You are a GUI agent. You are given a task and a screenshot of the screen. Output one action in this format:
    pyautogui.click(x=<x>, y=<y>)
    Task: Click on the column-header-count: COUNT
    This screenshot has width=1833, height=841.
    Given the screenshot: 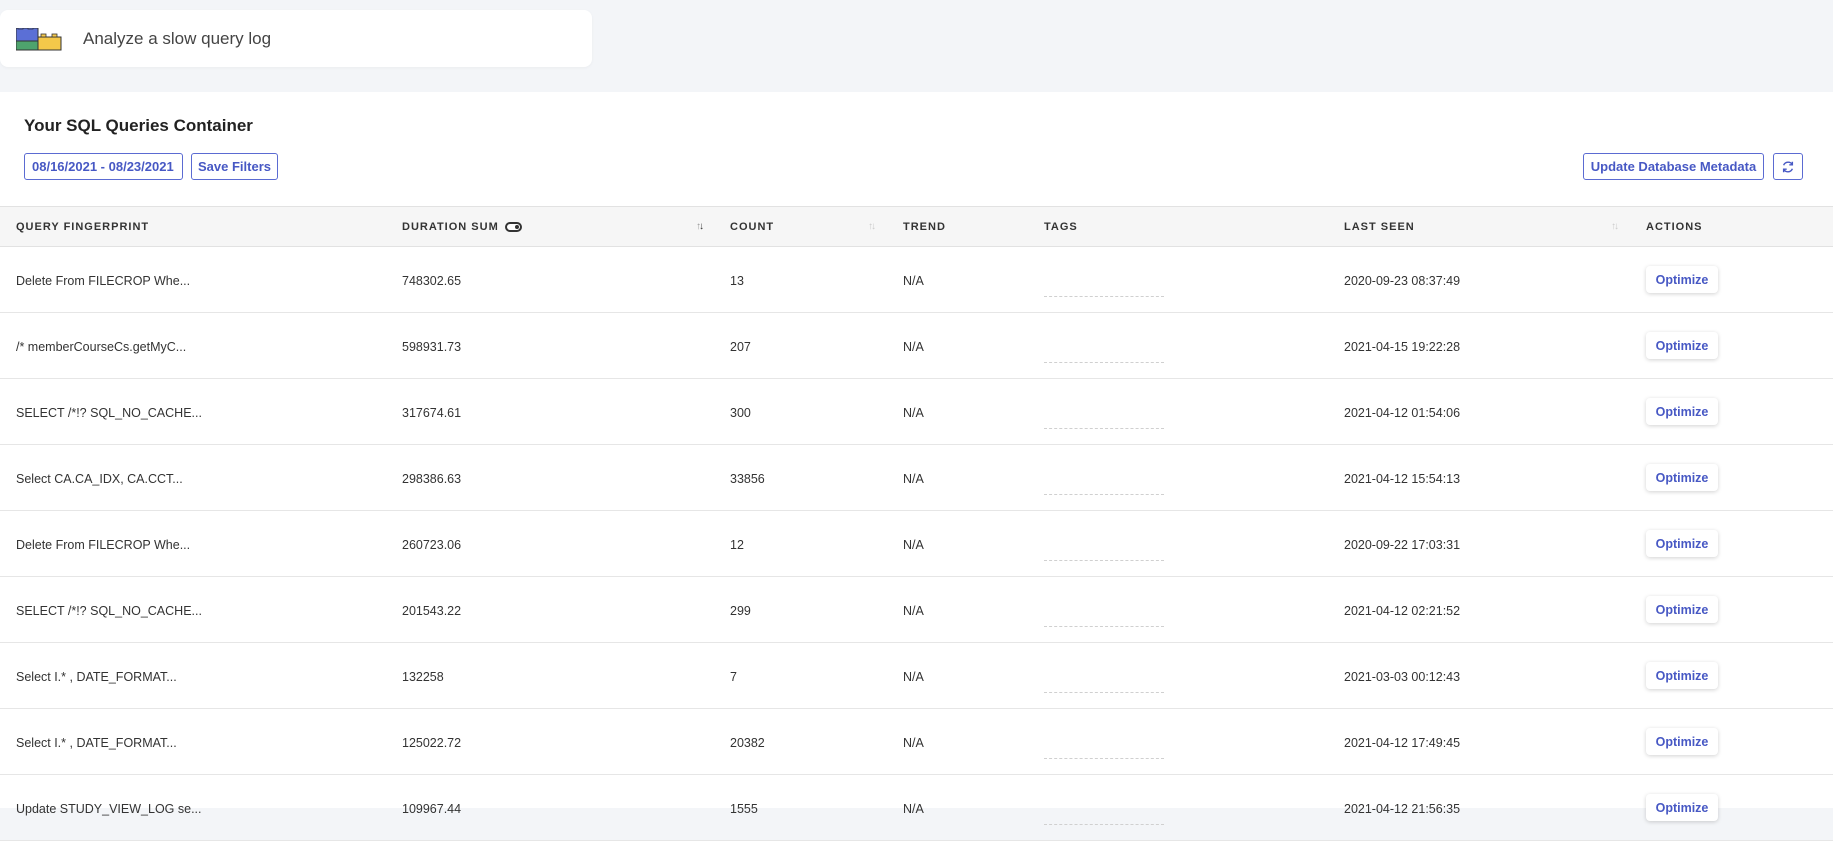 What is the action you would take?
    pyautogui.click(x=752, y=227)
    